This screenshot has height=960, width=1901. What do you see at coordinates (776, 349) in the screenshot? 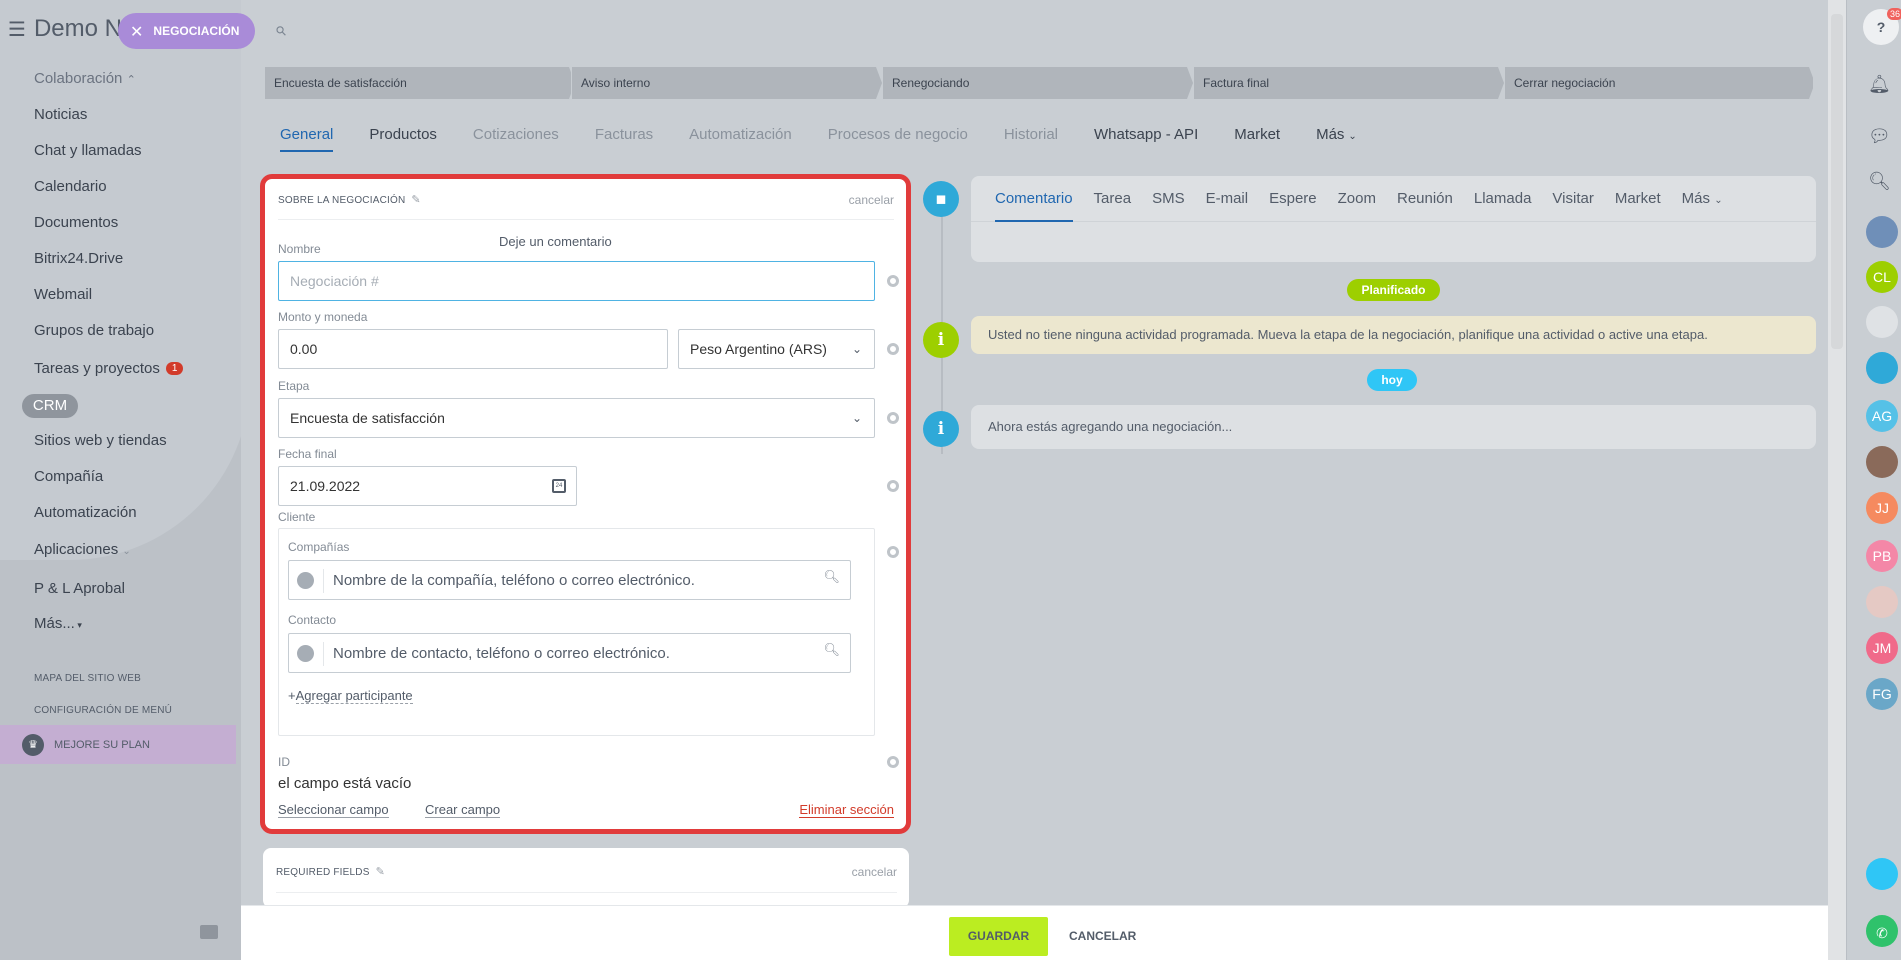
I see `currency-select: Peso Argentino (ARS) ⌄` at bounding box center [776, 349].